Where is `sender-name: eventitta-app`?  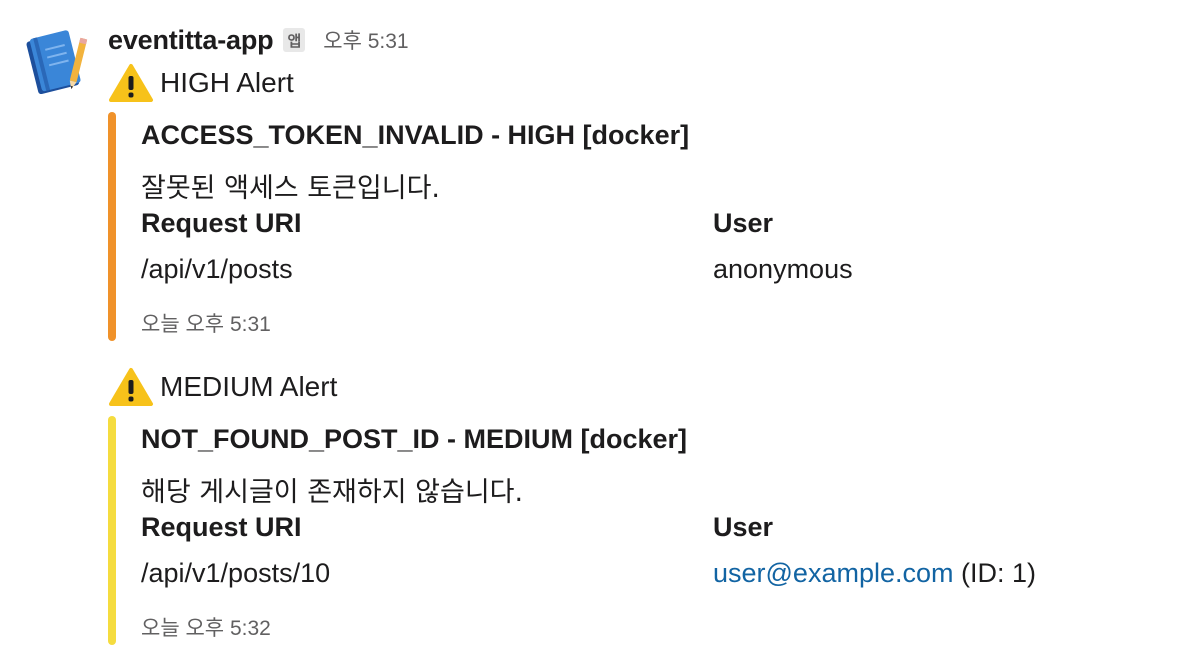 sender-name: eventitta-app is located at coordinates (191, 40).